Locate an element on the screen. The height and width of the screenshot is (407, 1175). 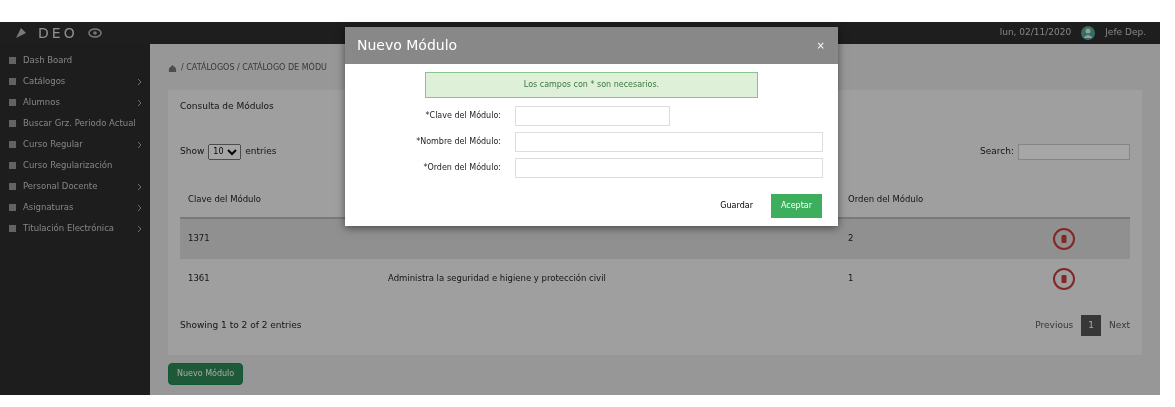
table-info: Showing 1 to 2 of 2 entries is located at coordinates (241, 325).